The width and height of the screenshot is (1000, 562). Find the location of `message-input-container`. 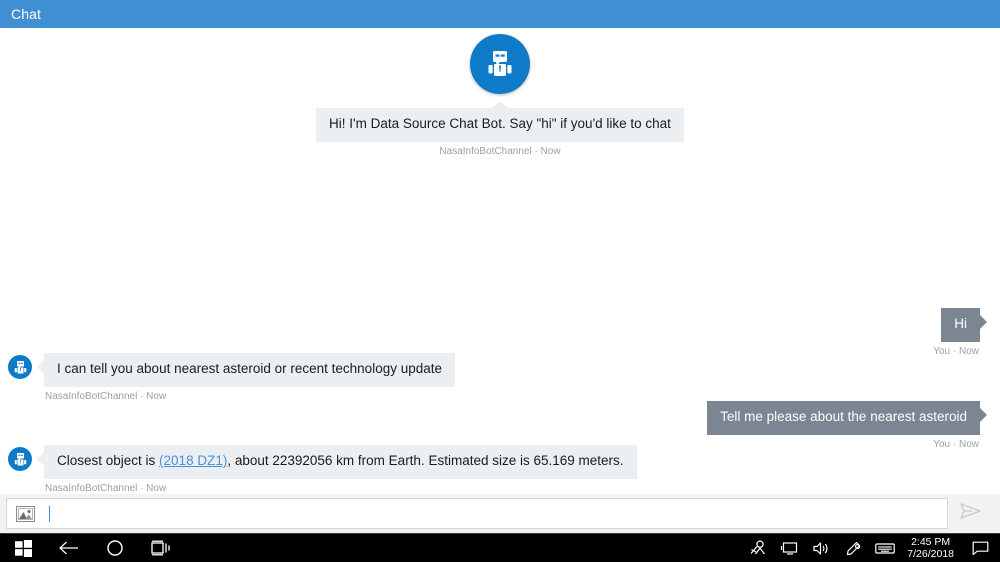

message-input-container is located at coordinates (477, 513).